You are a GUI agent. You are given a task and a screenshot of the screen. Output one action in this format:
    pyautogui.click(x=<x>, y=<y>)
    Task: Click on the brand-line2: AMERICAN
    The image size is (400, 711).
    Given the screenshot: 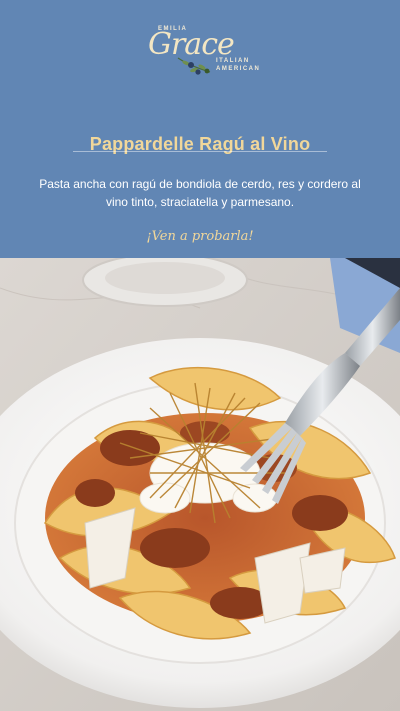 What is the action you would take?
    pyautogui.click(x=238, y=69)
    